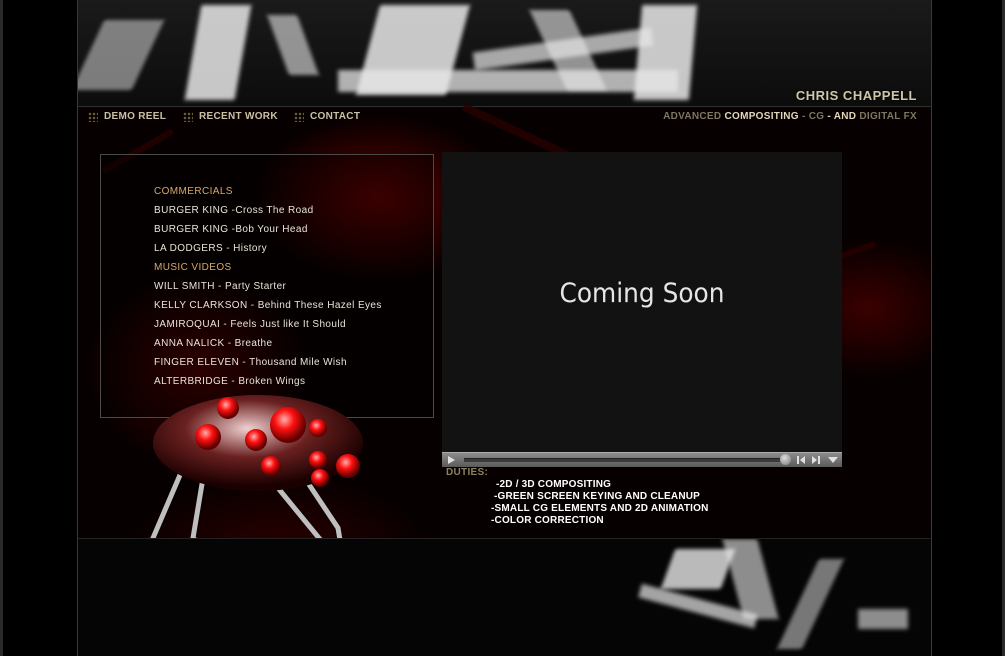  Describe the element at coordinates (467, 472) in the screenshot. I see `duties-label: DUTIES:` at that location.